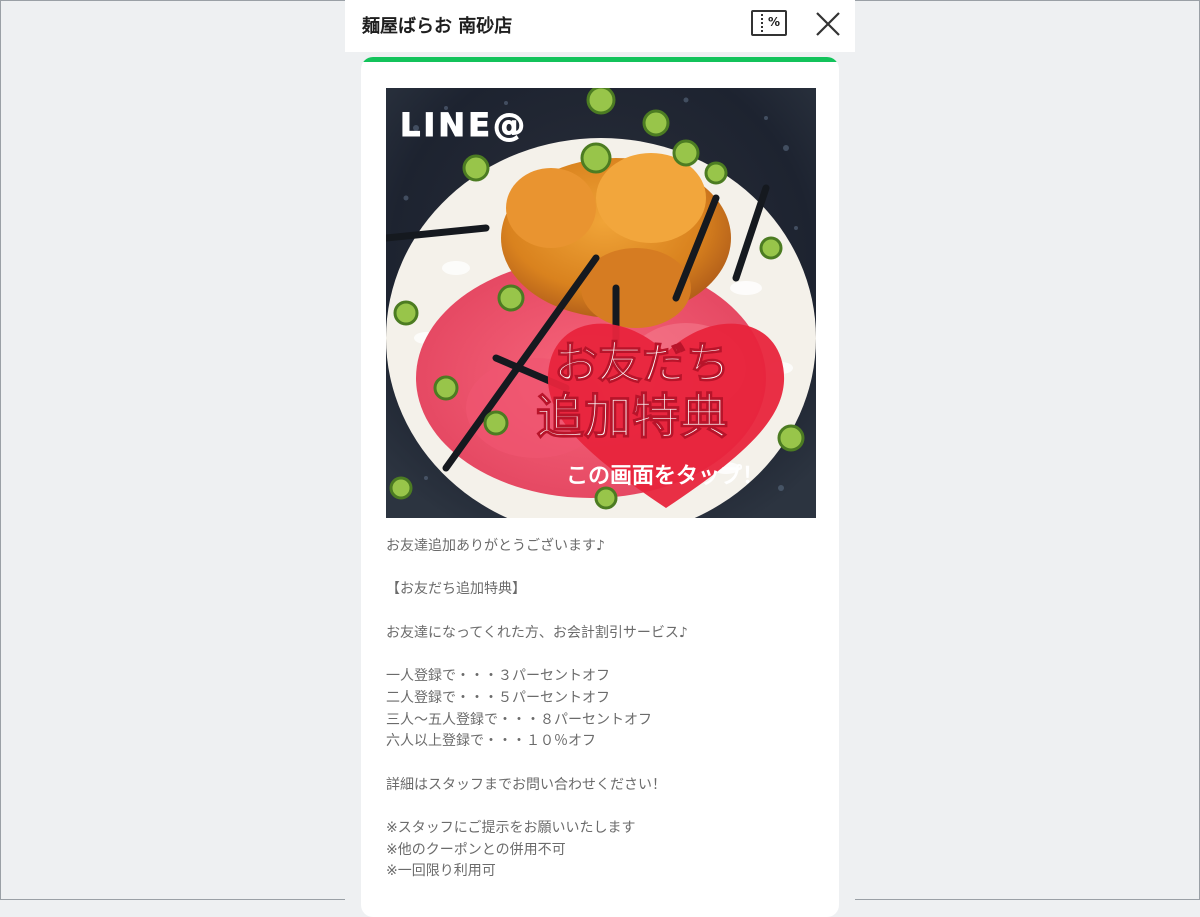 This screenshot has width=1200, height=917. I want to click on tier-2: 二人登録で・・・５パーセントオフ, so click(498, 697).